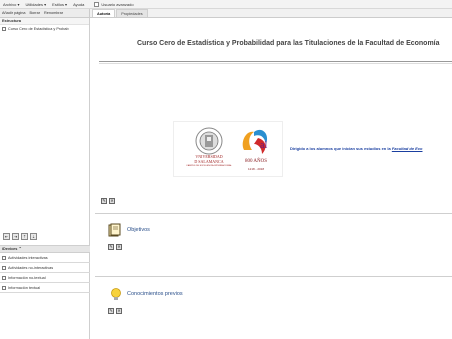  What do you see at coordinates (38, 28) in the screenshot?
I see `tree-item-label: Curso Cero de Estadística y Probab` at bounding box center [38, 28].